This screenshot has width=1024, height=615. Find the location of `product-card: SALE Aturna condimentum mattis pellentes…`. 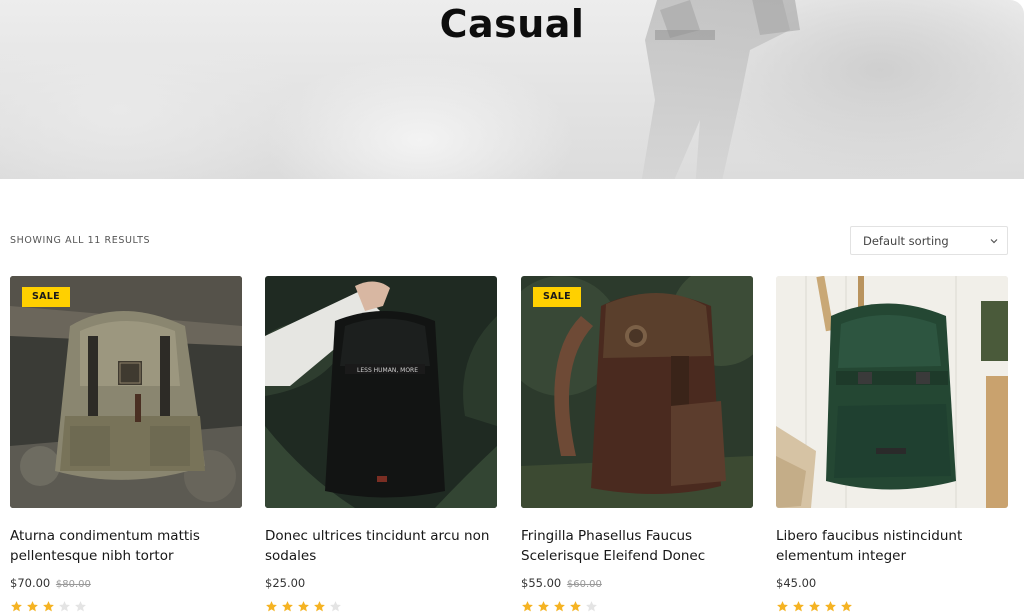

product-card: SALE Aturna condimentum mattis pellentes… is located at coordinates (126, 444).